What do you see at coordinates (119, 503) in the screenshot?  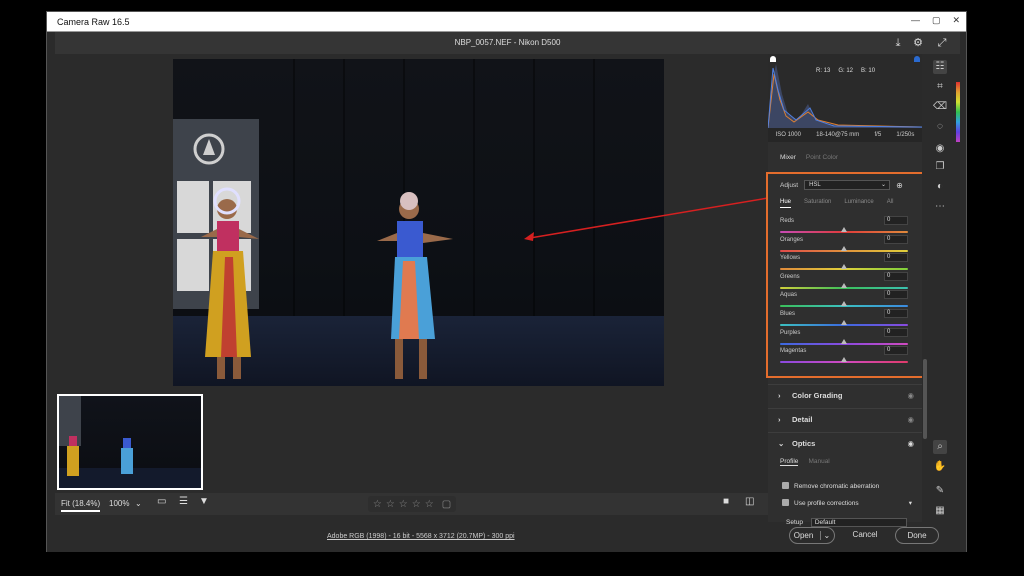 I see `zoom-100-button: 100%` at bounding box center [119, 503].